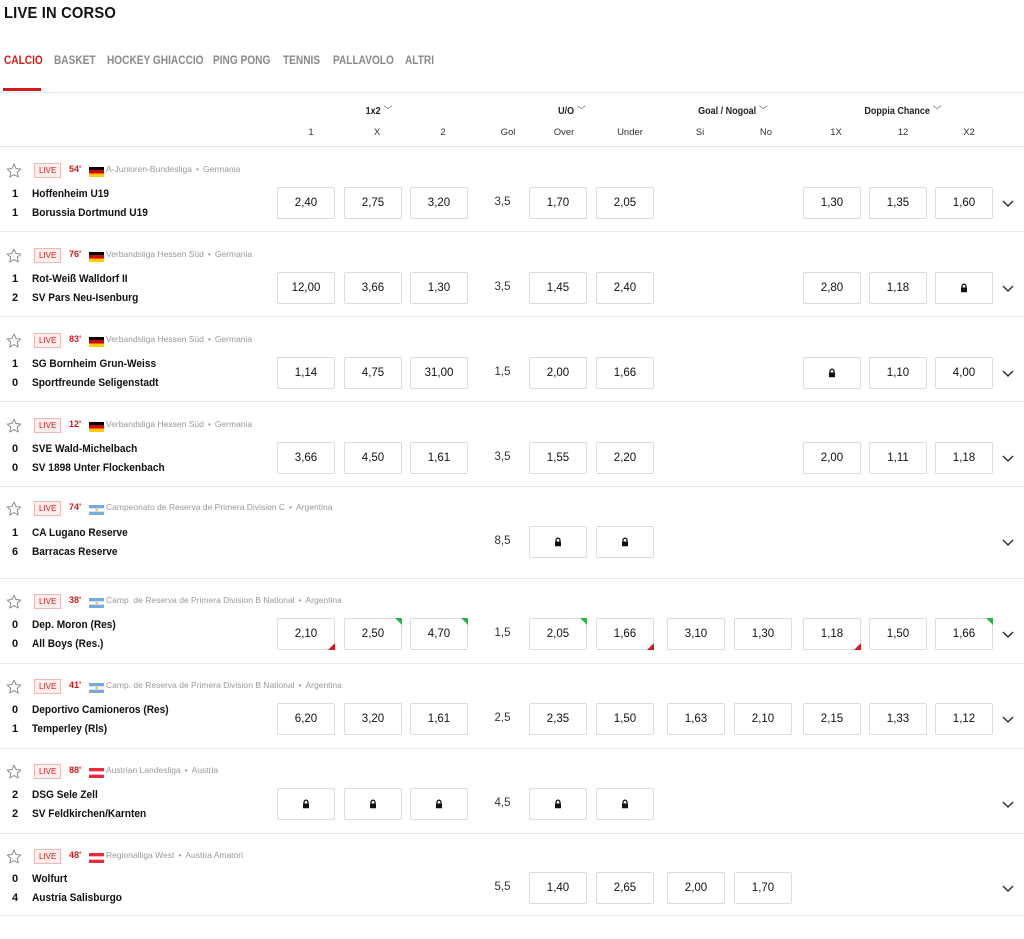  Describe the element at coordinates (80, 533) in the screenshot. I see `team-home: CA Lugano Reserve` at that location.